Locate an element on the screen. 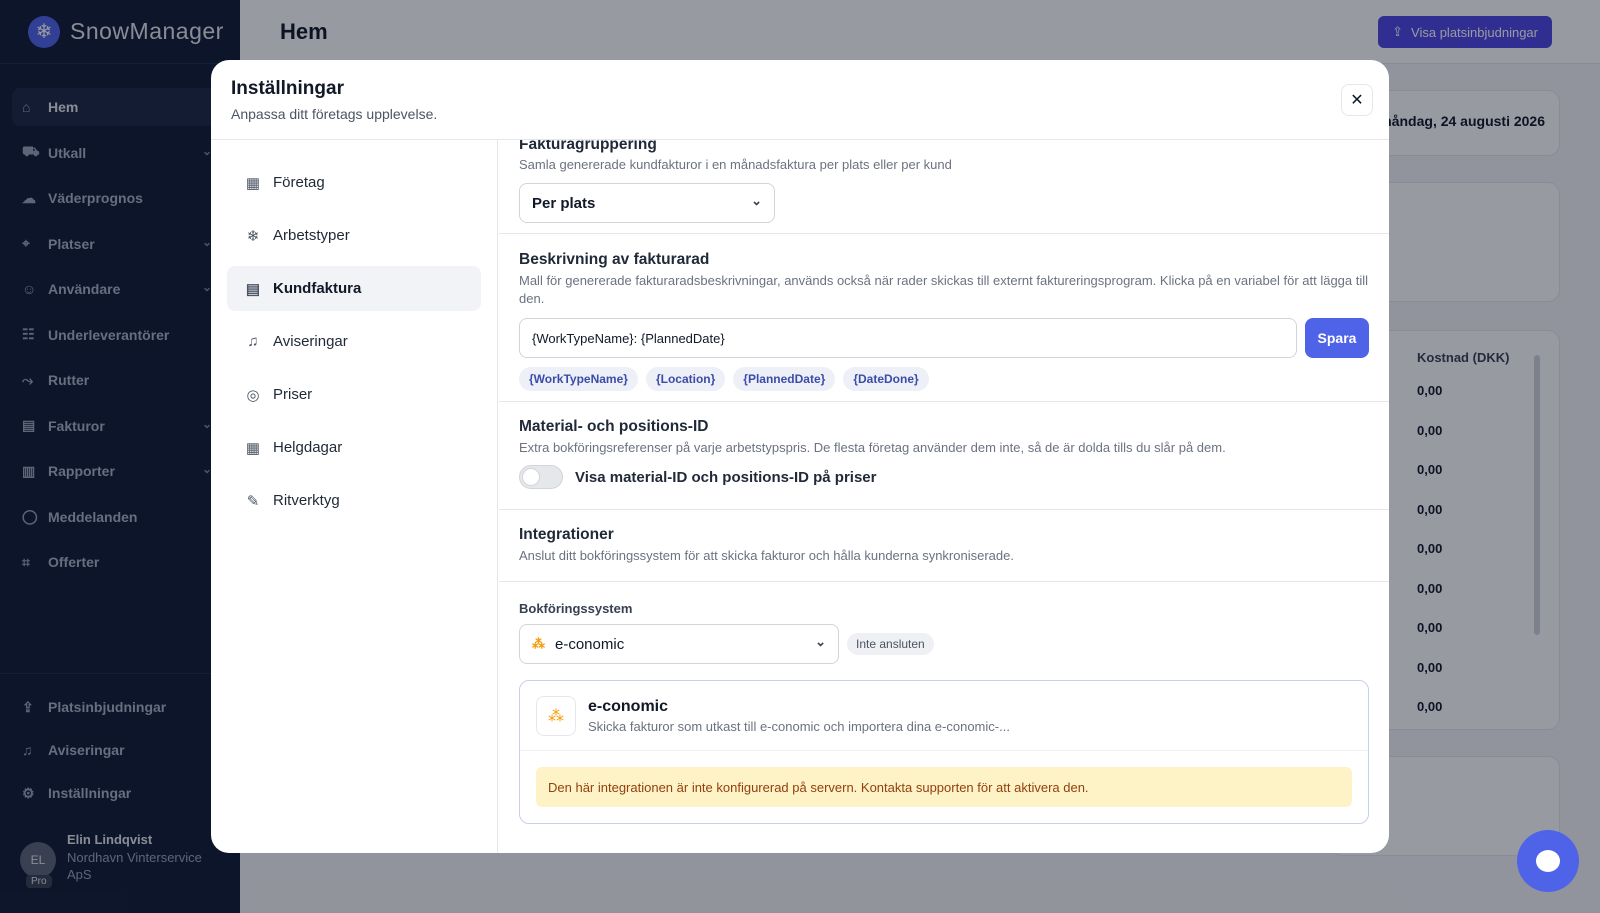  modal-subtitle: Anpassa ditt företags upplevelse. is located at coordinates (334, 114).